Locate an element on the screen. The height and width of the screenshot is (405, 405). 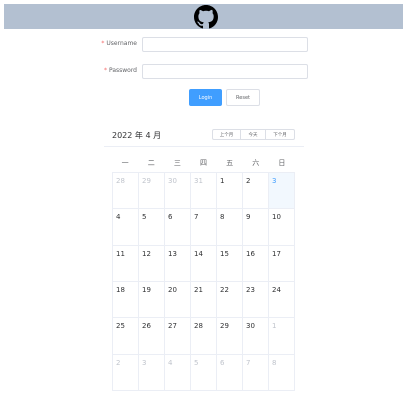
github-icon is located at coordinates (206, 17).